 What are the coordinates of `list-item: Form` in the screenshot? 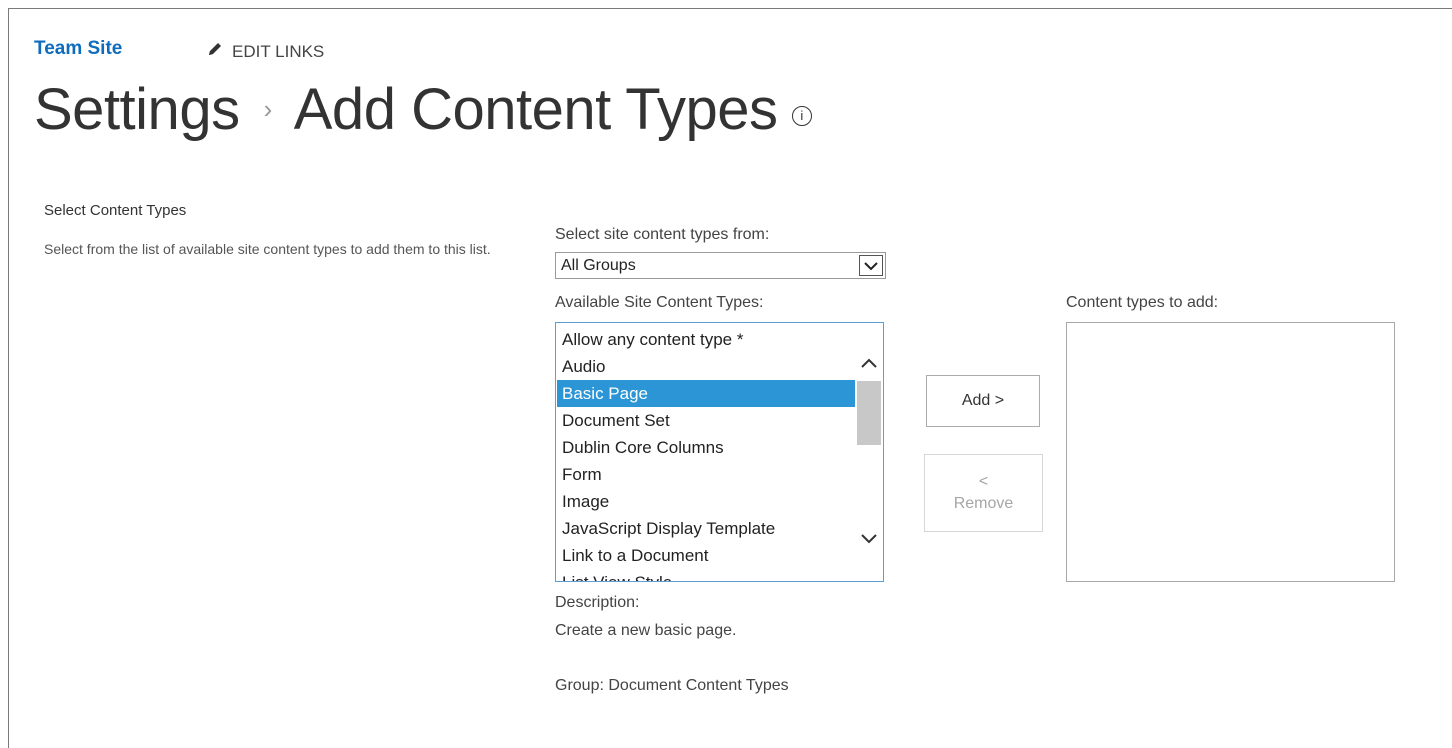 It's located at (706, 474).